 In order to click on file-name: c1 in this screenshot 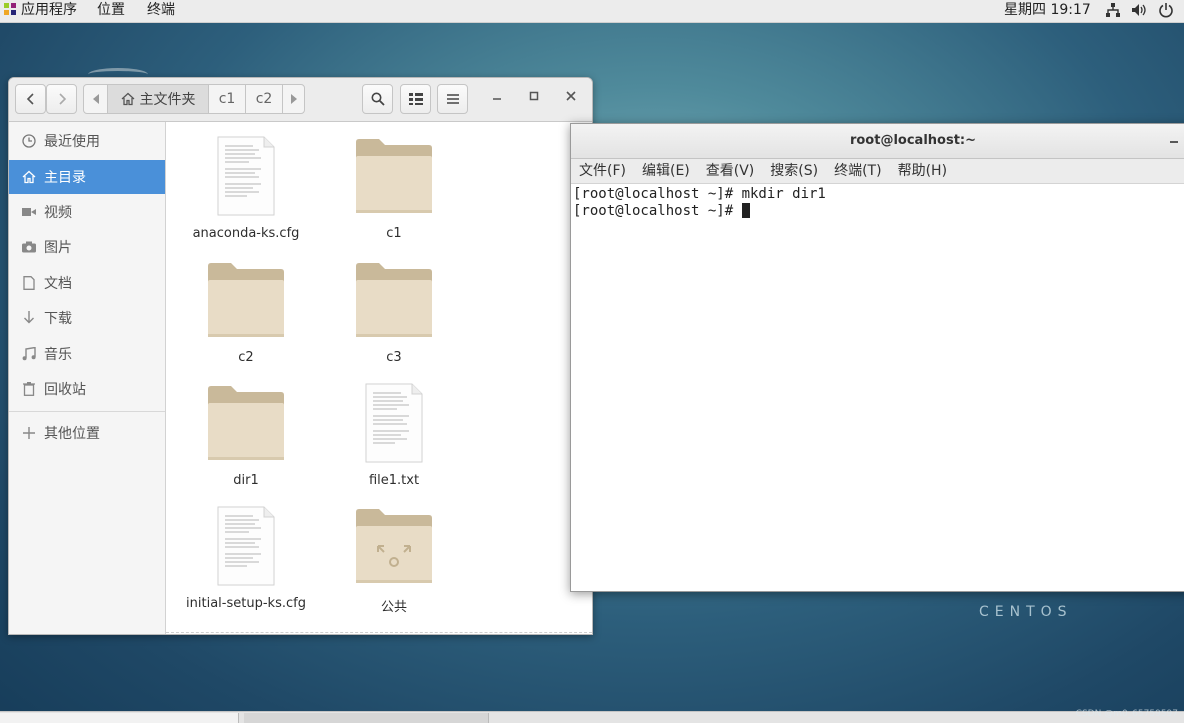, I will do `click(394, 233)`.